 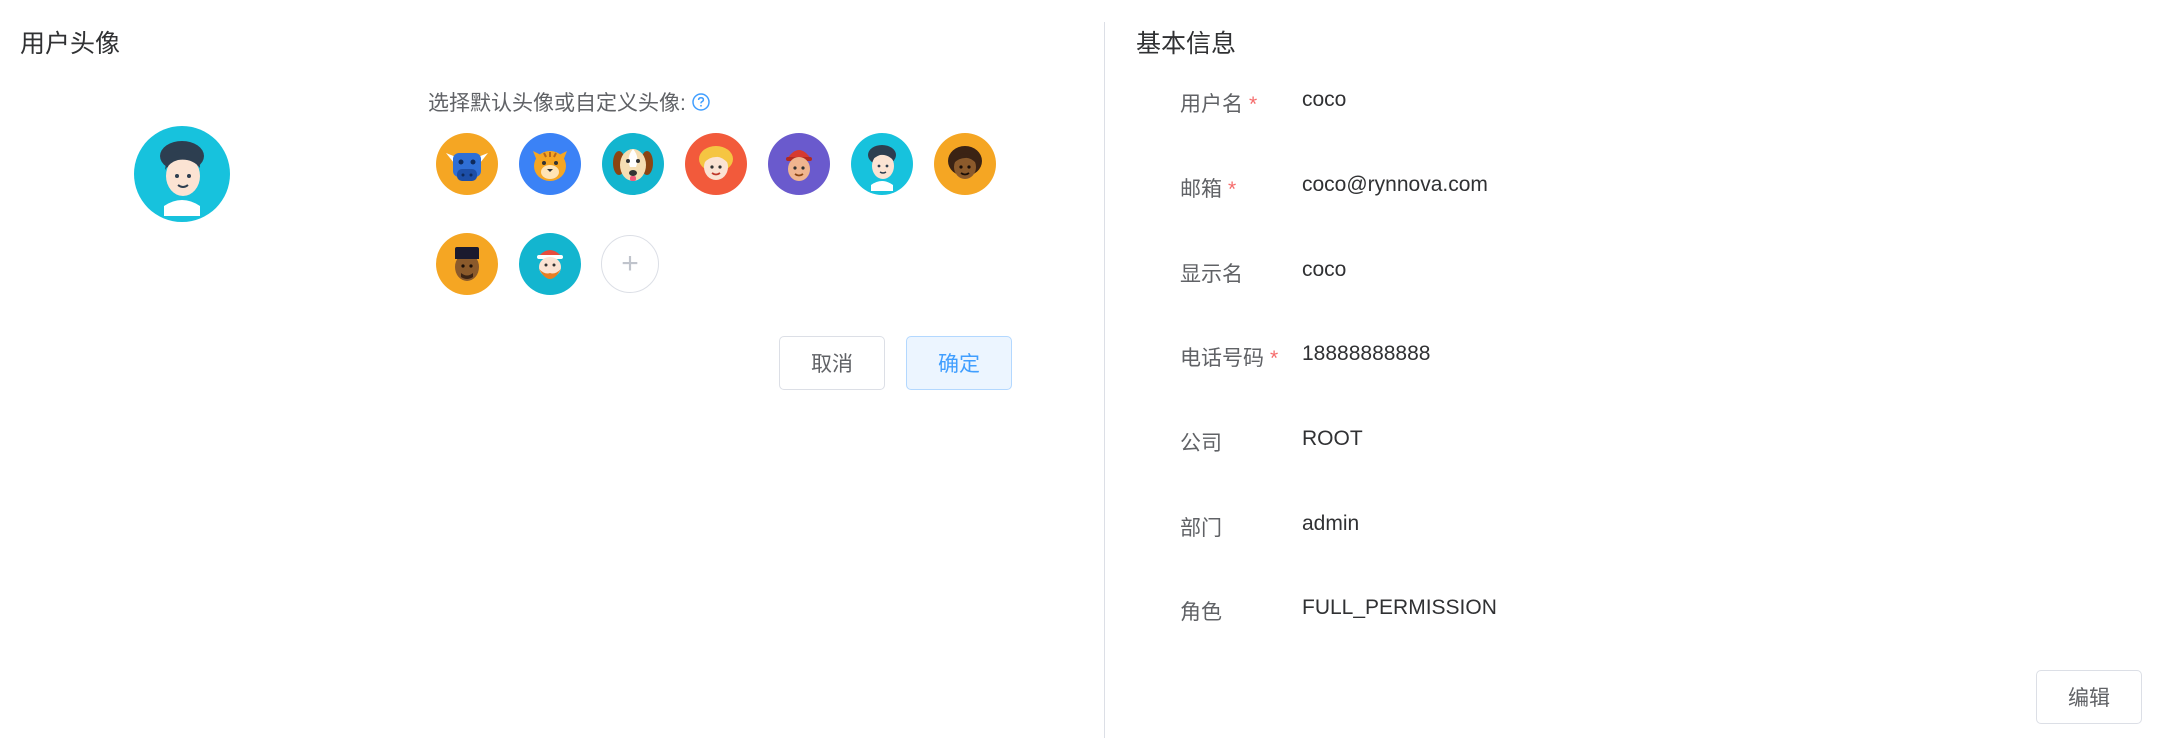 What do you see at coordinates (1201, 443) in the screenshot?
I see `company-label: 公司` at bounding box center [1201, 443].